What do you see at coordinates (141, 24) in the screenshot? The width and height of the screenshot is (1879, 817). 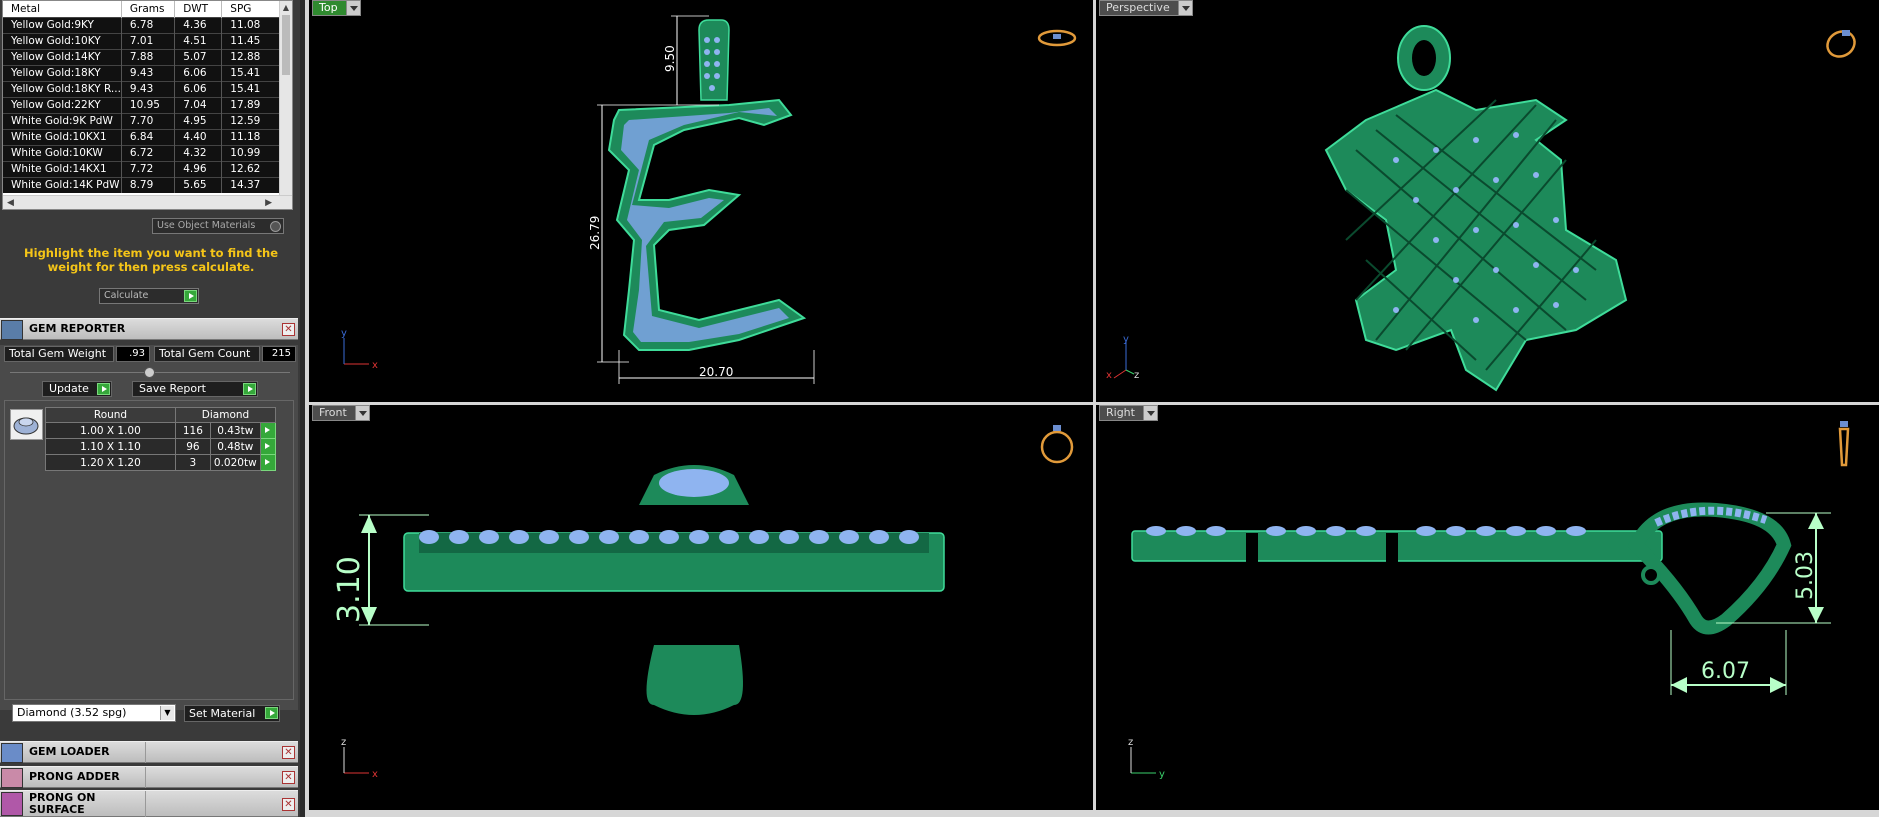 I see `table-row: Yellow Gold:9KY 6.78 4.36 11.08` at bounding box center [141, 24].